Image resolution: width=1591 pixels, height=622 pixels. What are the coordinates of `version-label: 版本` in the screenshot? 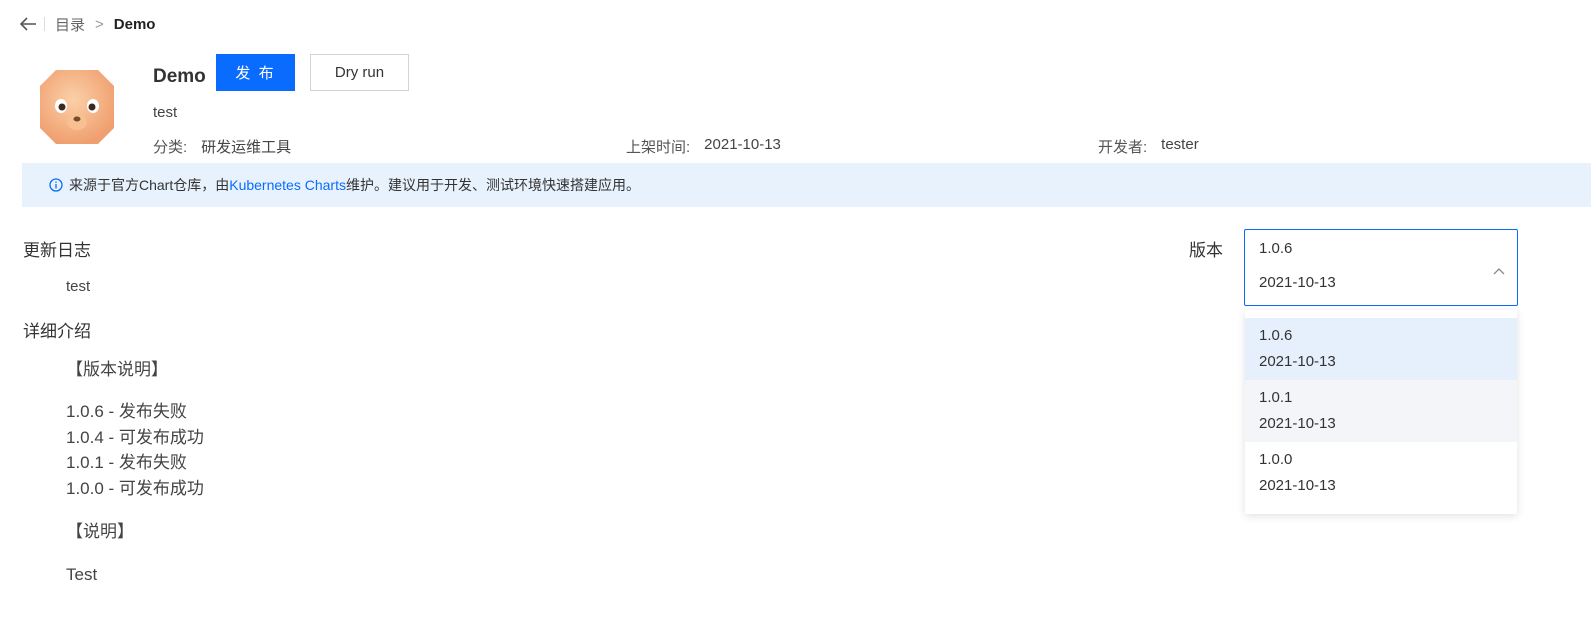 It's located at (1206, 250).